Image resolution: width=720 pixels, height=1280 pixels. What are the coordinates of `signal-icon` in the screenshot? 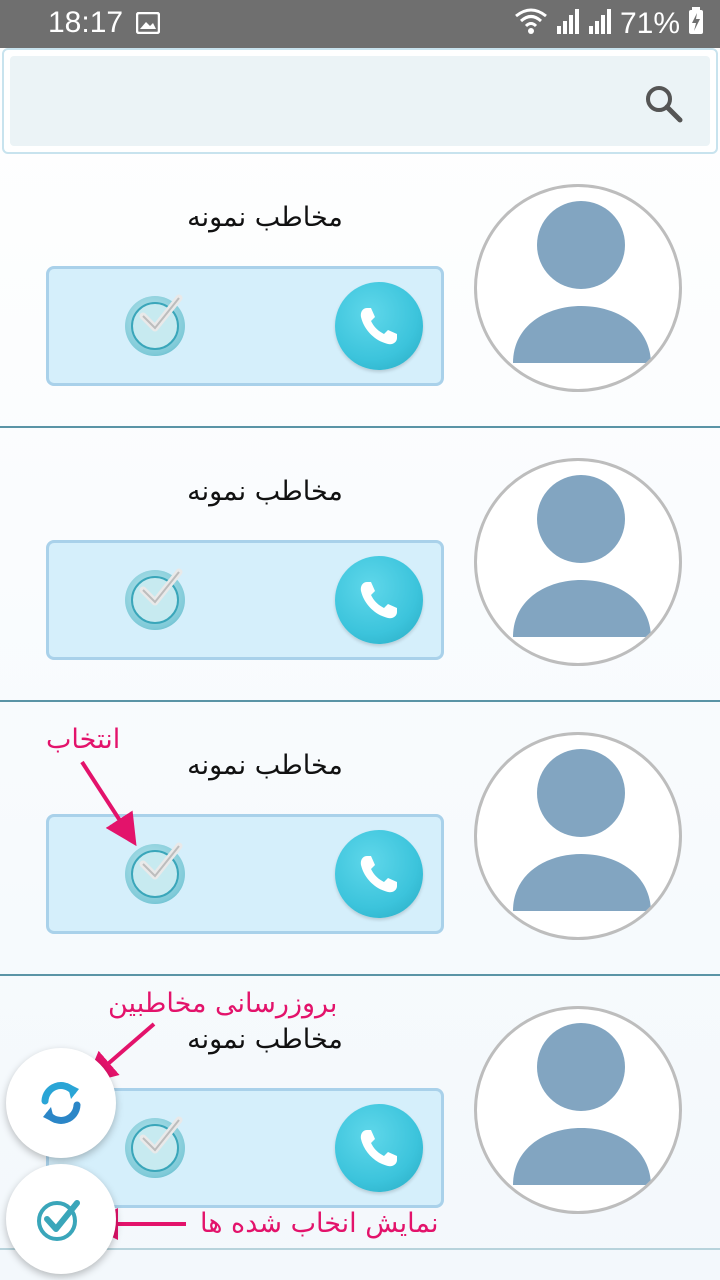 It's located at (568, 23).